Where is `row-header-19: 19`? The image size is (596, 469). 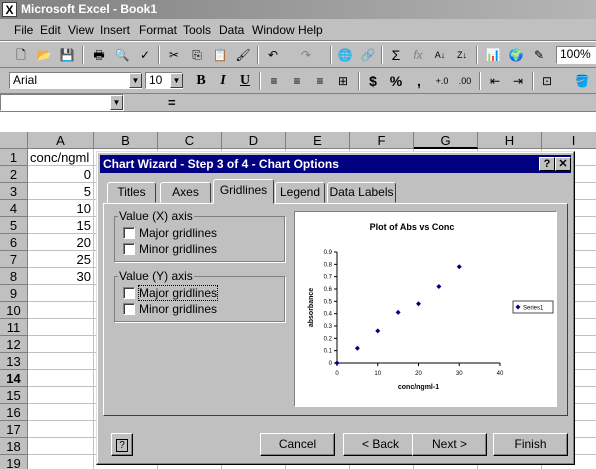 row-header-19: 19 is located at coordinates (14, 462).